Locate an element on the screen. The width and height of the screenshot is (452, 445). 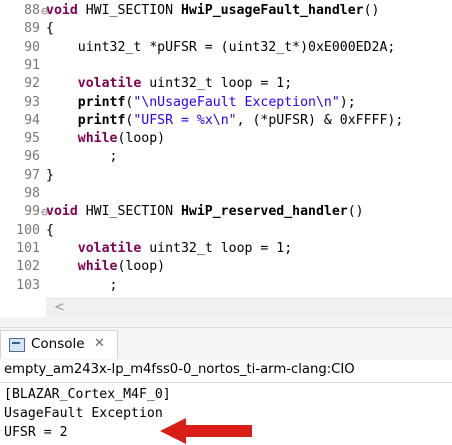
console-output-line: [BLAZAR_Cortex_M4F_0] is located at coordinates (87, 394).